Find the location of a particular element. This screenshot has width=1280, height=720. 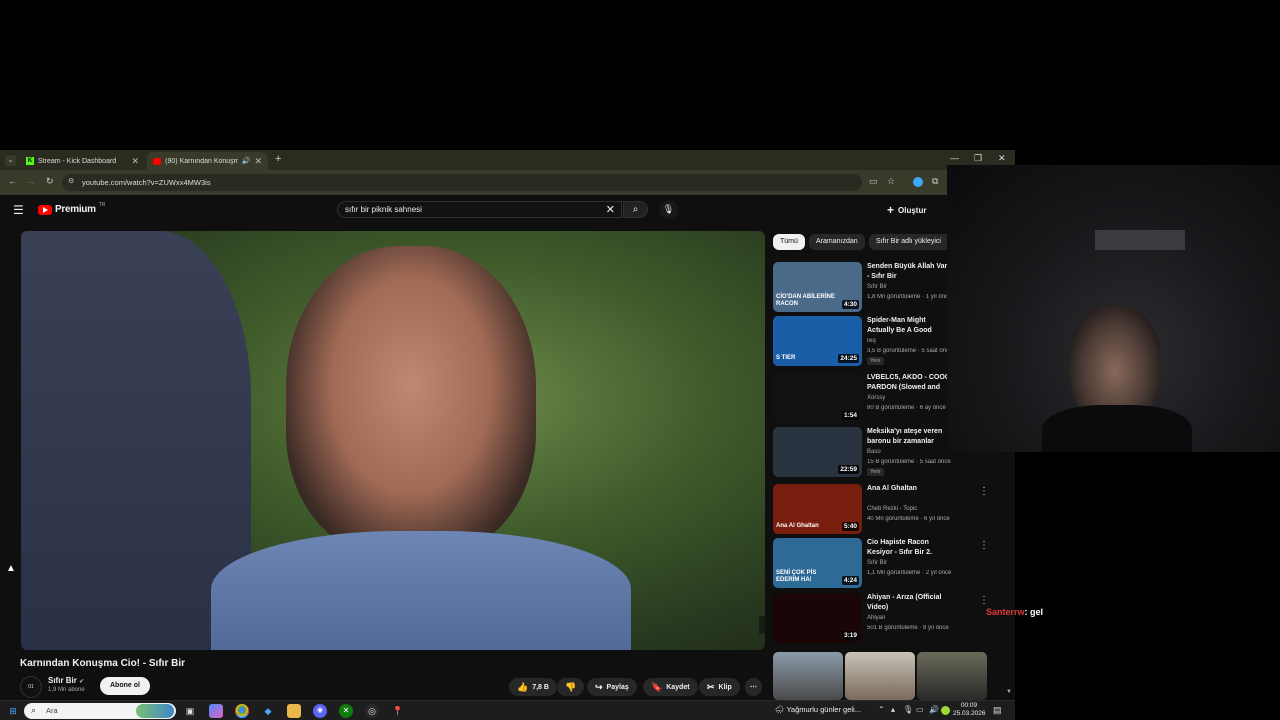

channel-name: Xorssy is located at coordinates (876, 398).